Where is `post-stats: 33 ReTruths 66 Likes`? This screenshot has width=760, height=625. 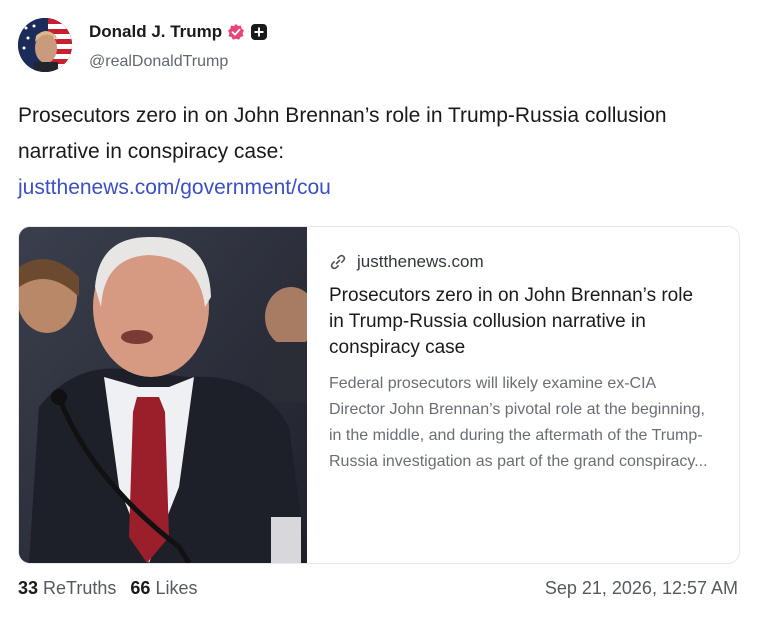 post-stats: 33 ReTruths 66 Likes is located at coordinates (107, 588).